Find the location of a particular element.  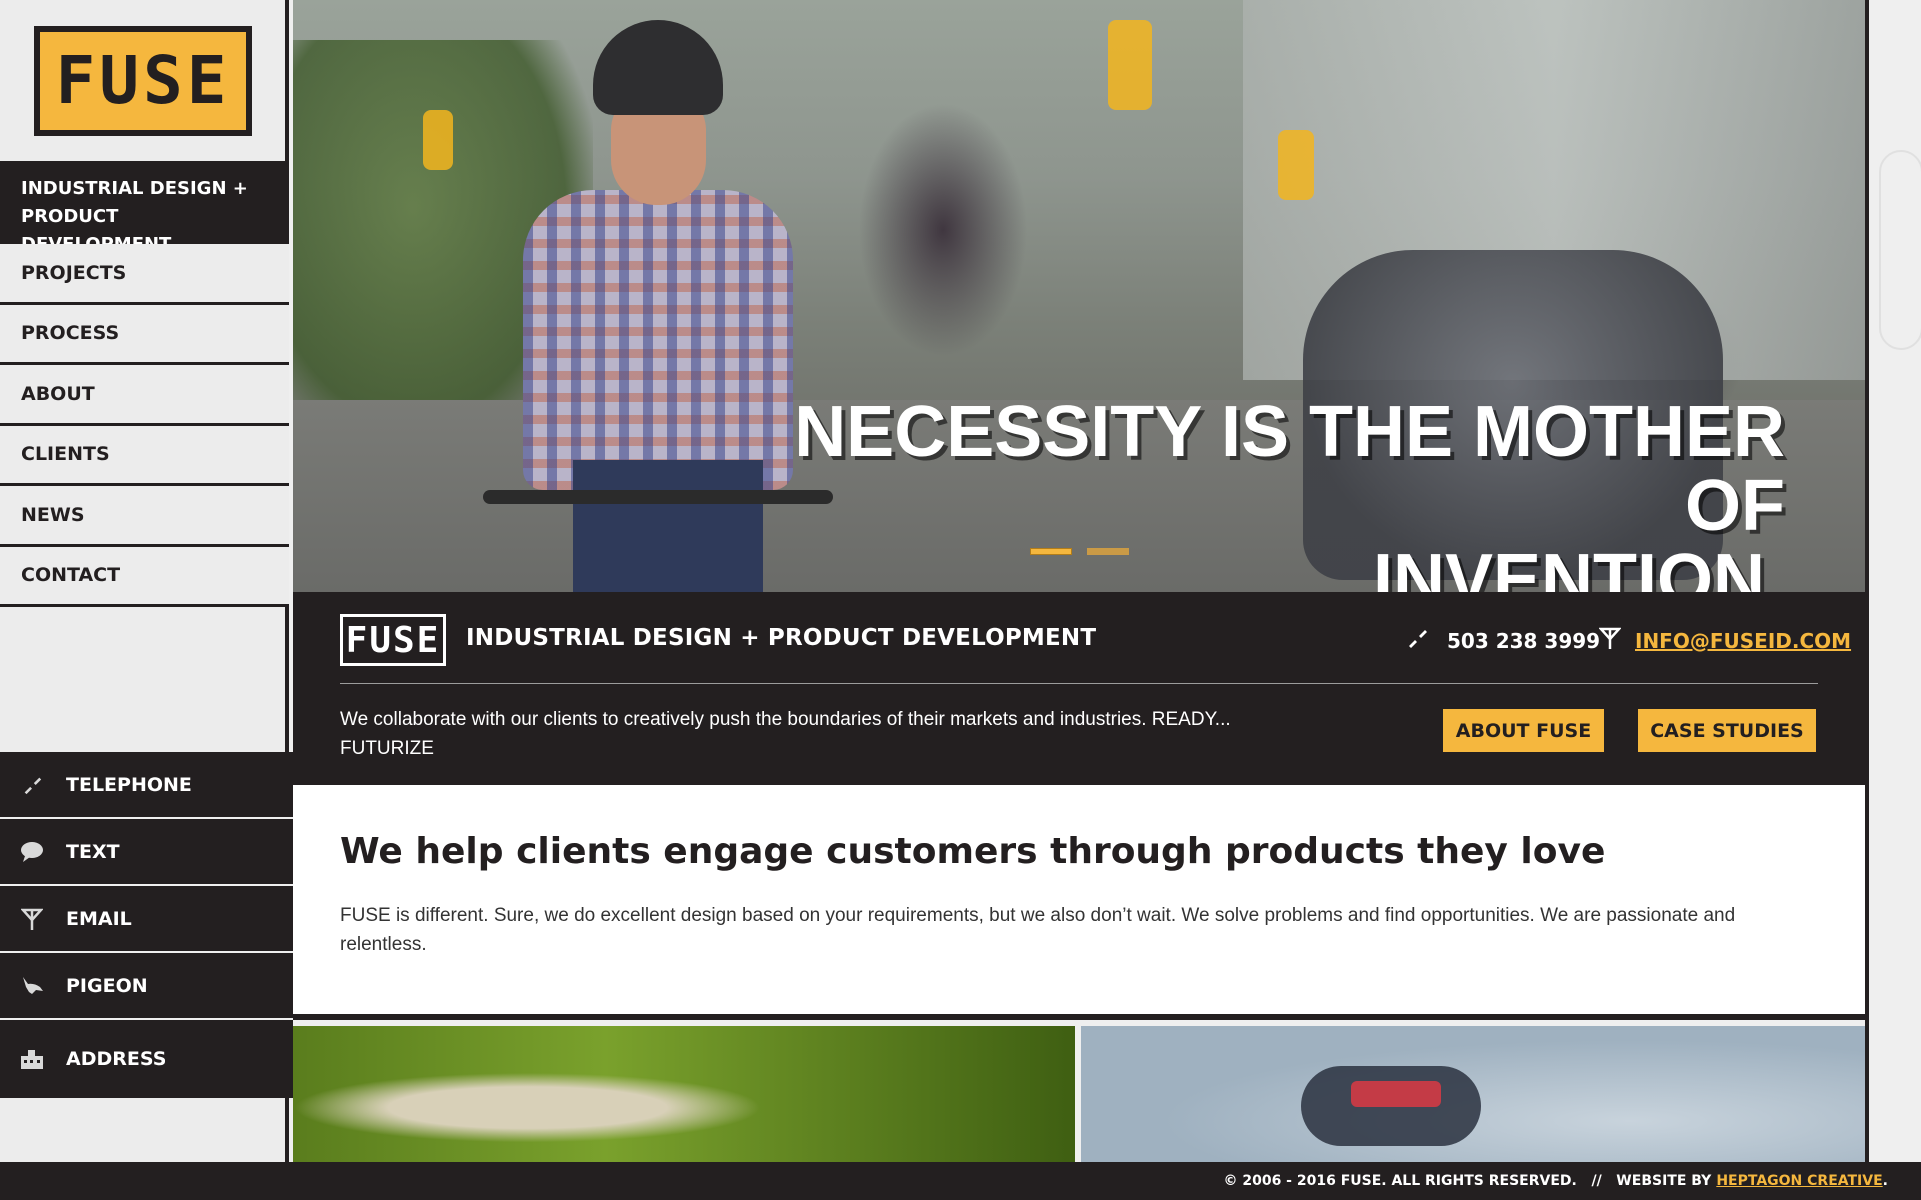

contact-telephone-label: TELEPHONE is located at coordinates (129, 784).